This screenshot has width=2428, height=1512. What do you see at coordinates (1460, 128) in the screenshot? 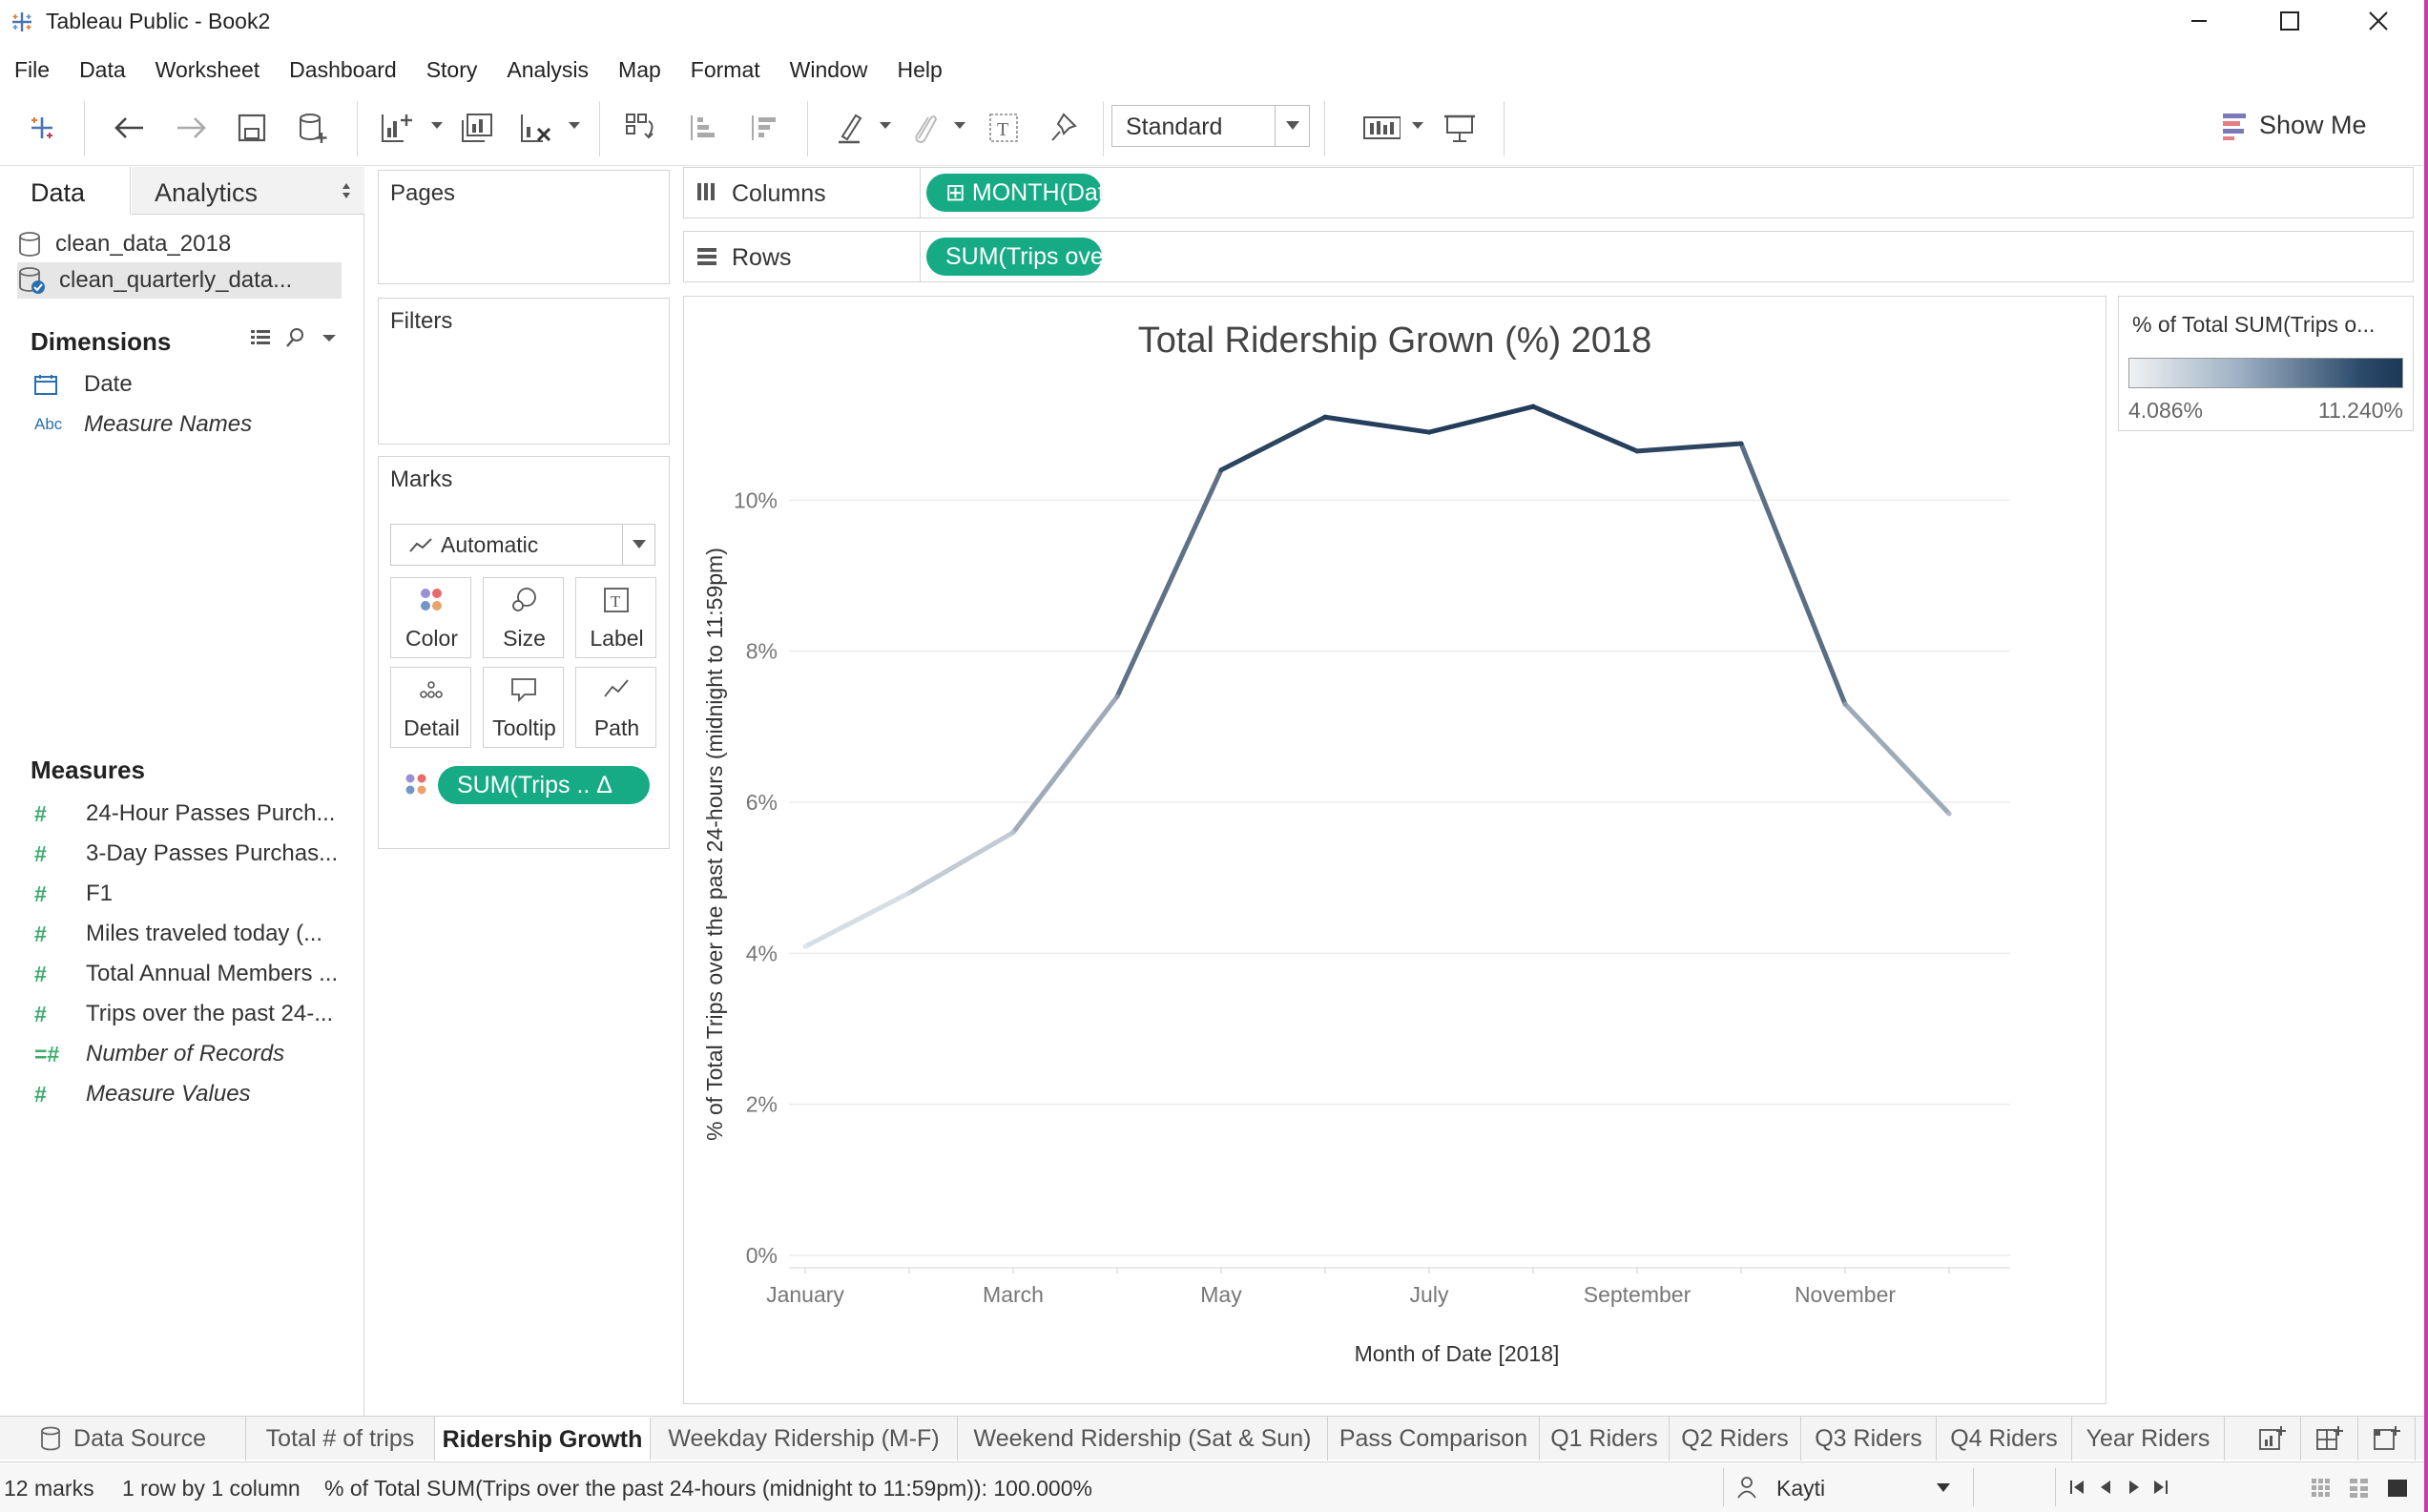
I see `presentation-mode-icon` at bounding box center [1460, 128].